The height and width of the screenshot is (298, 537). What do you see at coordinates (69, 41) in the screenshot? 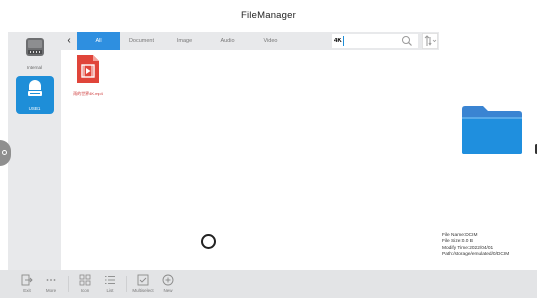
I see `back-icon: ‹` at bounding box center [69, 41].